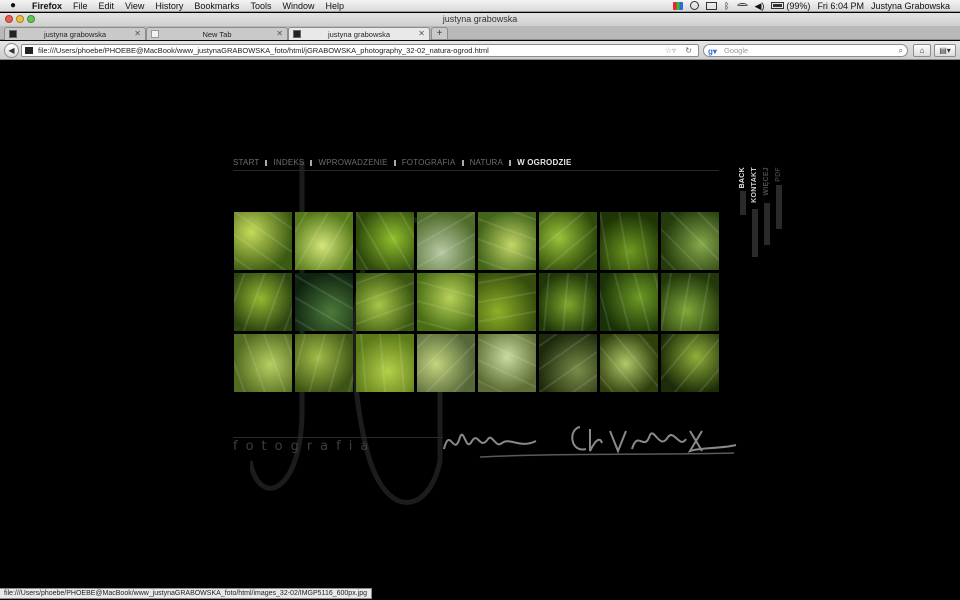  What do you see at coordinates (17, 6) in the screenshot?
I see `apple-menu-icon: ●` at bounding box center [17, 6].